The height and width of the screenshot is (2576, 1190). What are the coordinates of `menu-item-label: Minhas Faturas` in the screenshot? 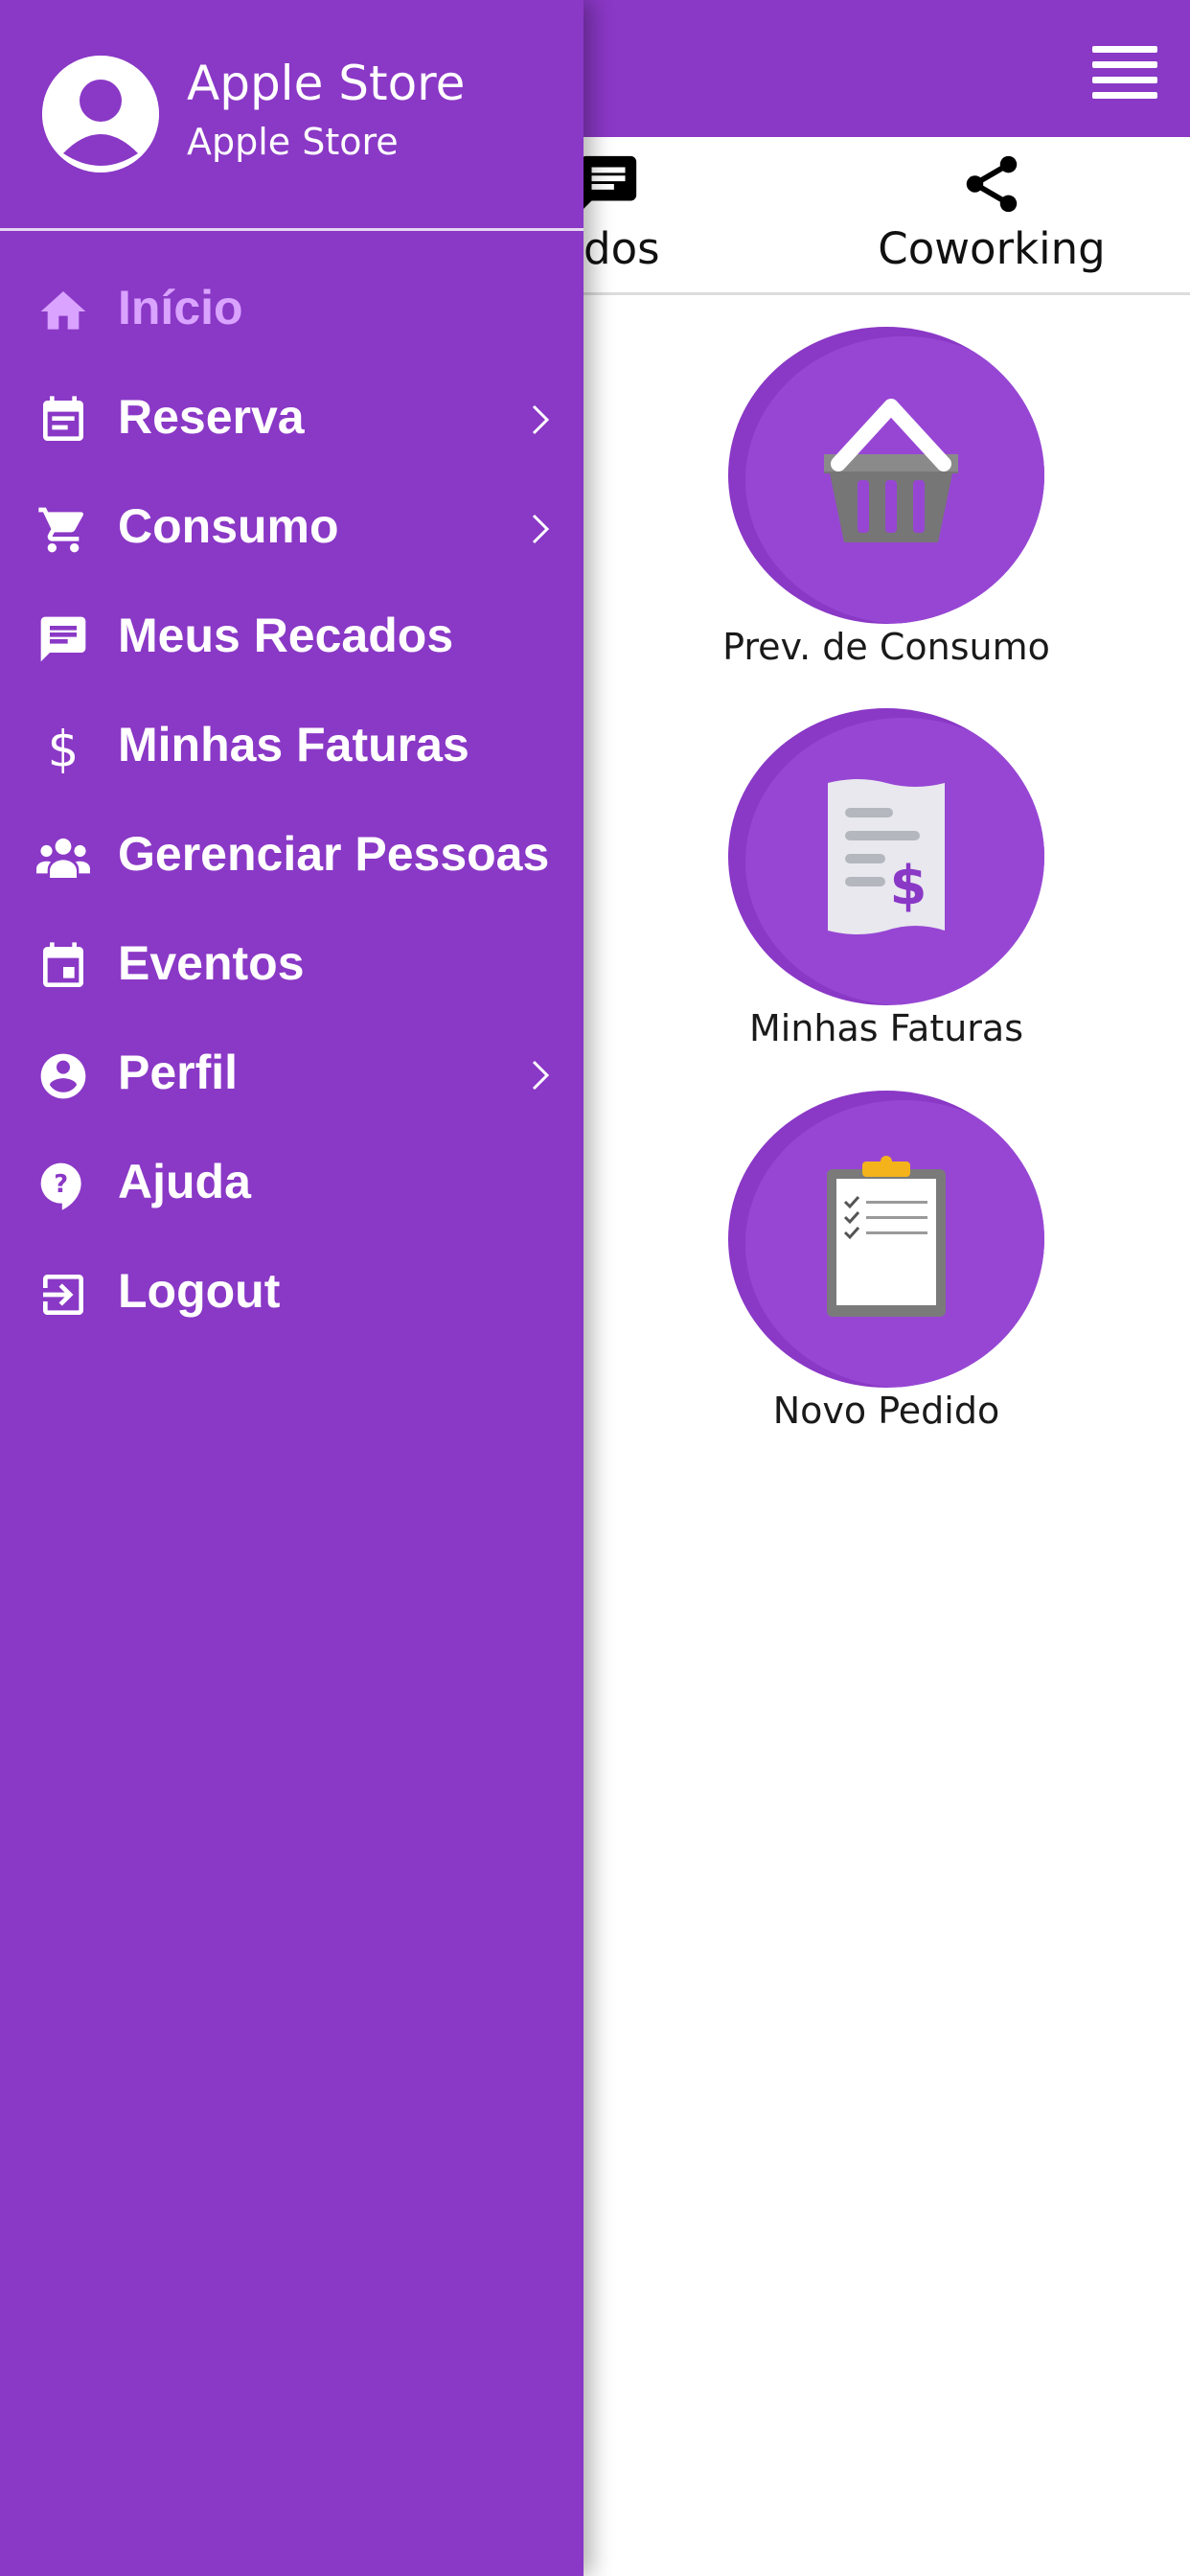 It's located at (294, 744).